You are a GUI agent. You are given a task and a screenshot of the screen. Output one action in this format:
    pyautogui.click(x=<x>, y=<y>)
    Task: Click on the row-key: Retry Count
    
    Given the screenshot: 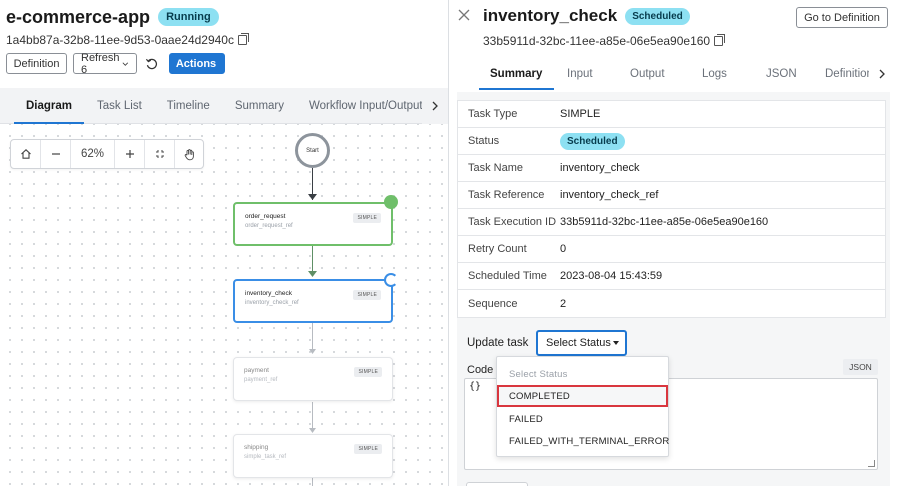 What is the action you would take?
    pyautogui.click(x=509, y=249)
    